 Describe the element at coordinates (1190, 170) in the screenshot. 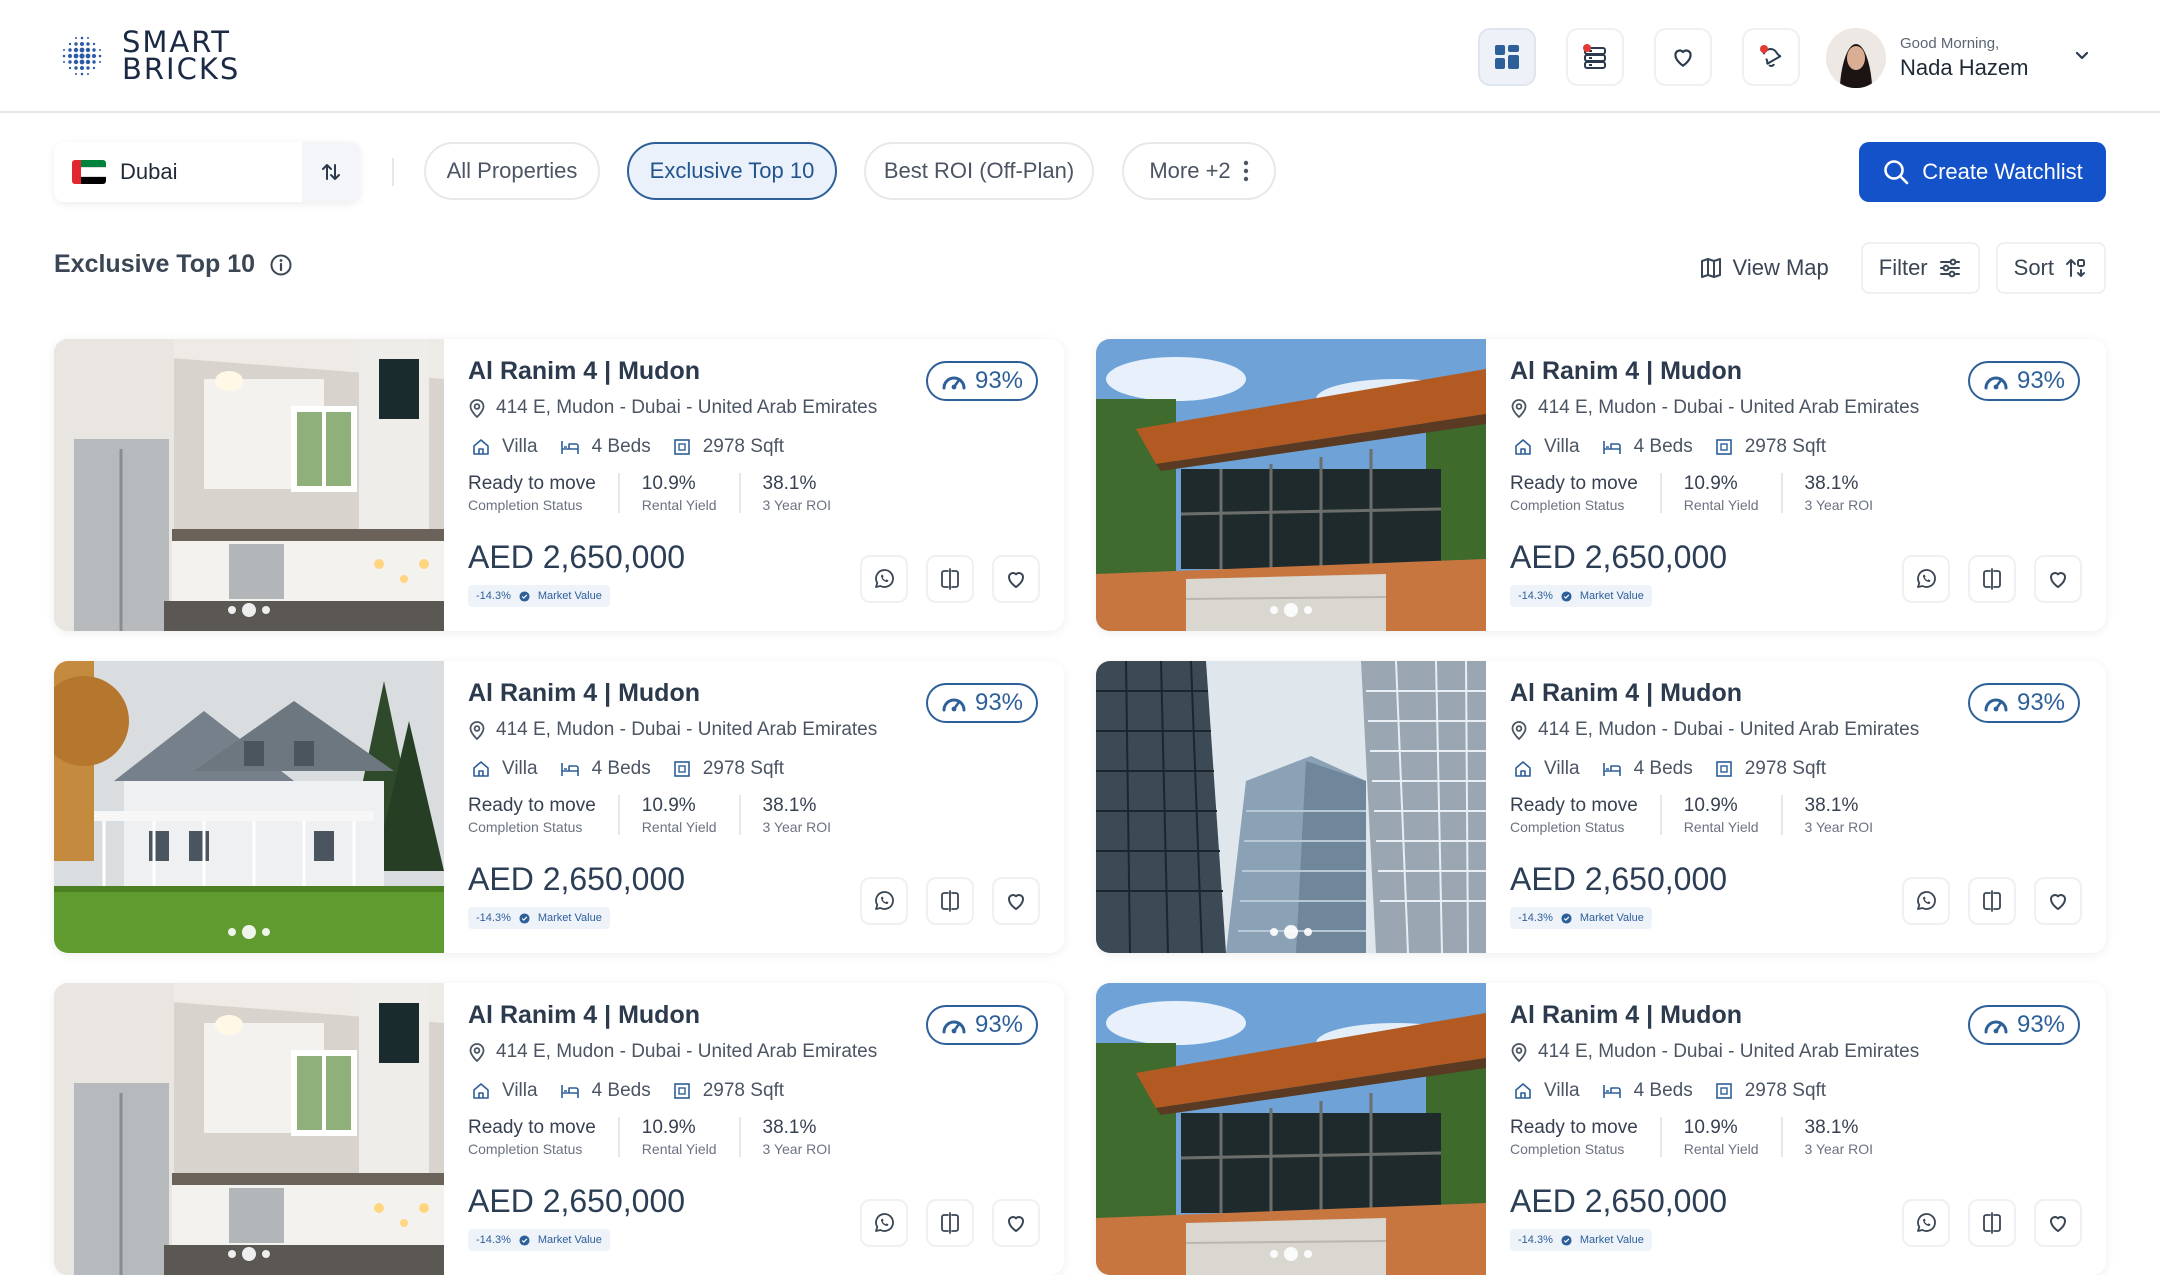

I see `chip-more-label: More +2` at that location.